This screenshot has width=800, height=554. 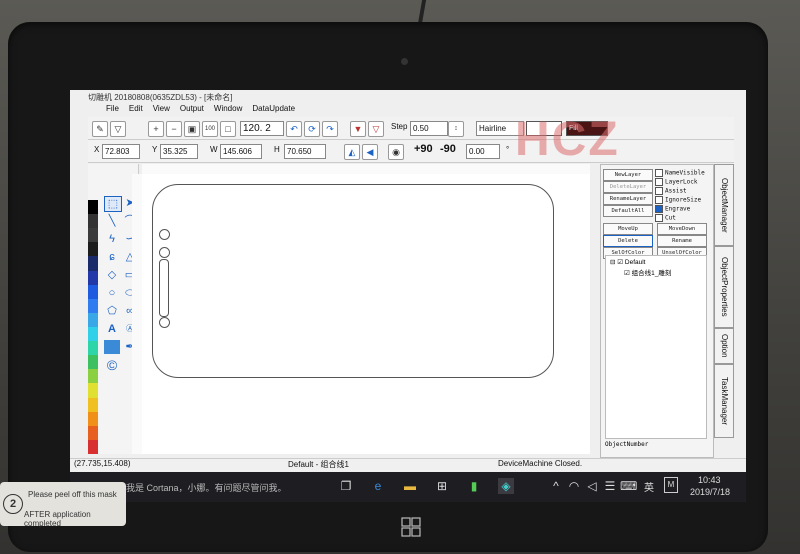 What do you see at coordinates (112, 110) in the screenshot?
I see `menu-file: File` at bounding box center [112, 110].